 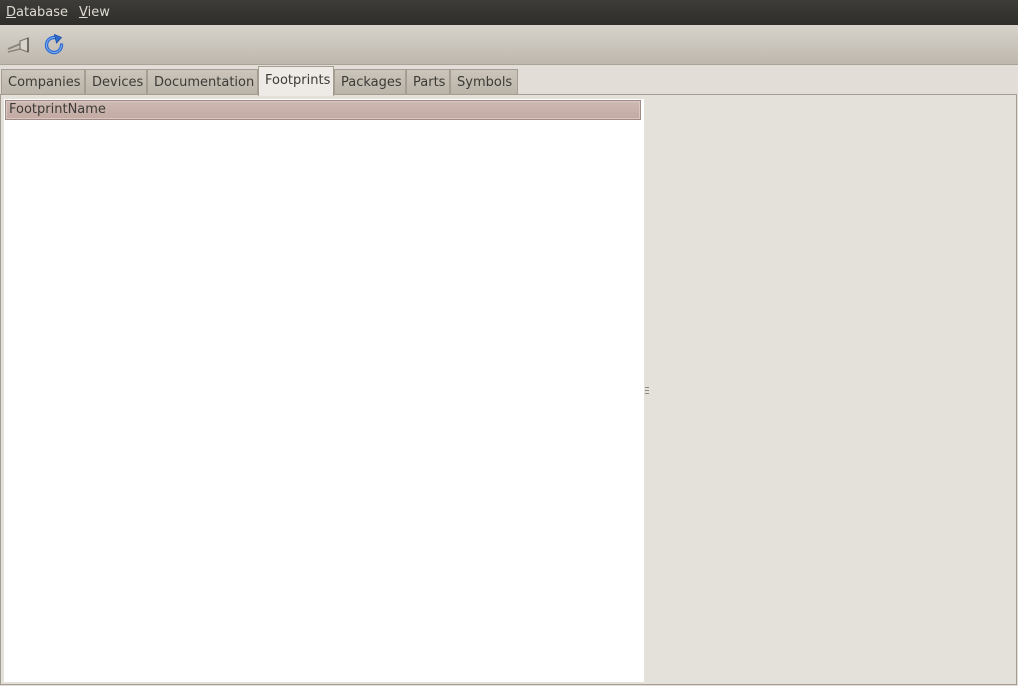 I want to click on tab-parts: Parts, so click(x=428, y=81).